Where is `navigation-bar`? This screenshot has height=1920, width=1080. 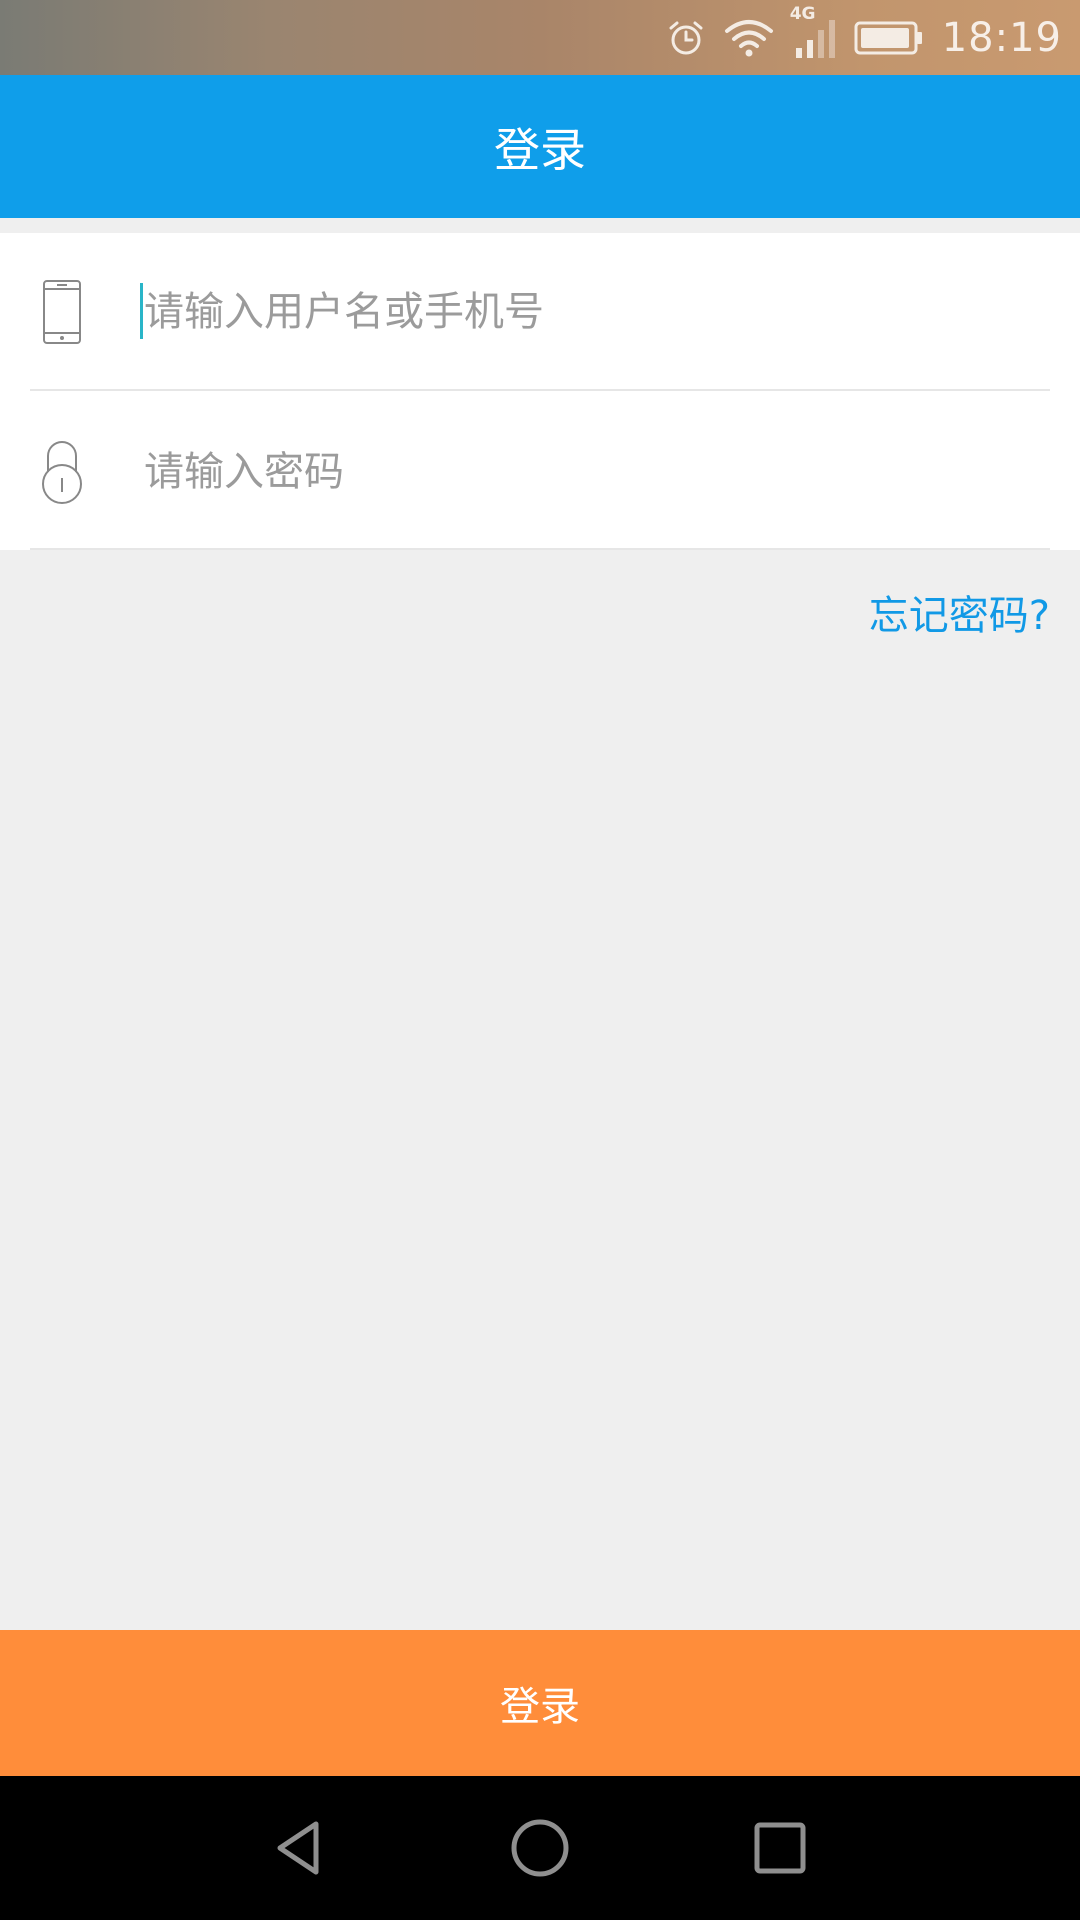
navigation-bar is located at coordinates (540, 1848).